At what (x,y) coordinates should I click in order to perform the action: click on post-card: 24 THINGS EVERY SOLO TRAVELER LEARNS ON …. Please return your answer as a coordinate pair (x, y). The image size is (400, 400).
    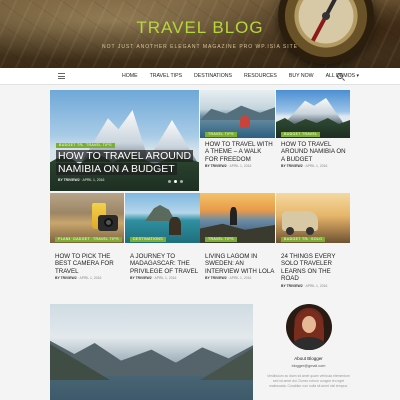
    Looking at the image, I should click on (315, 270).